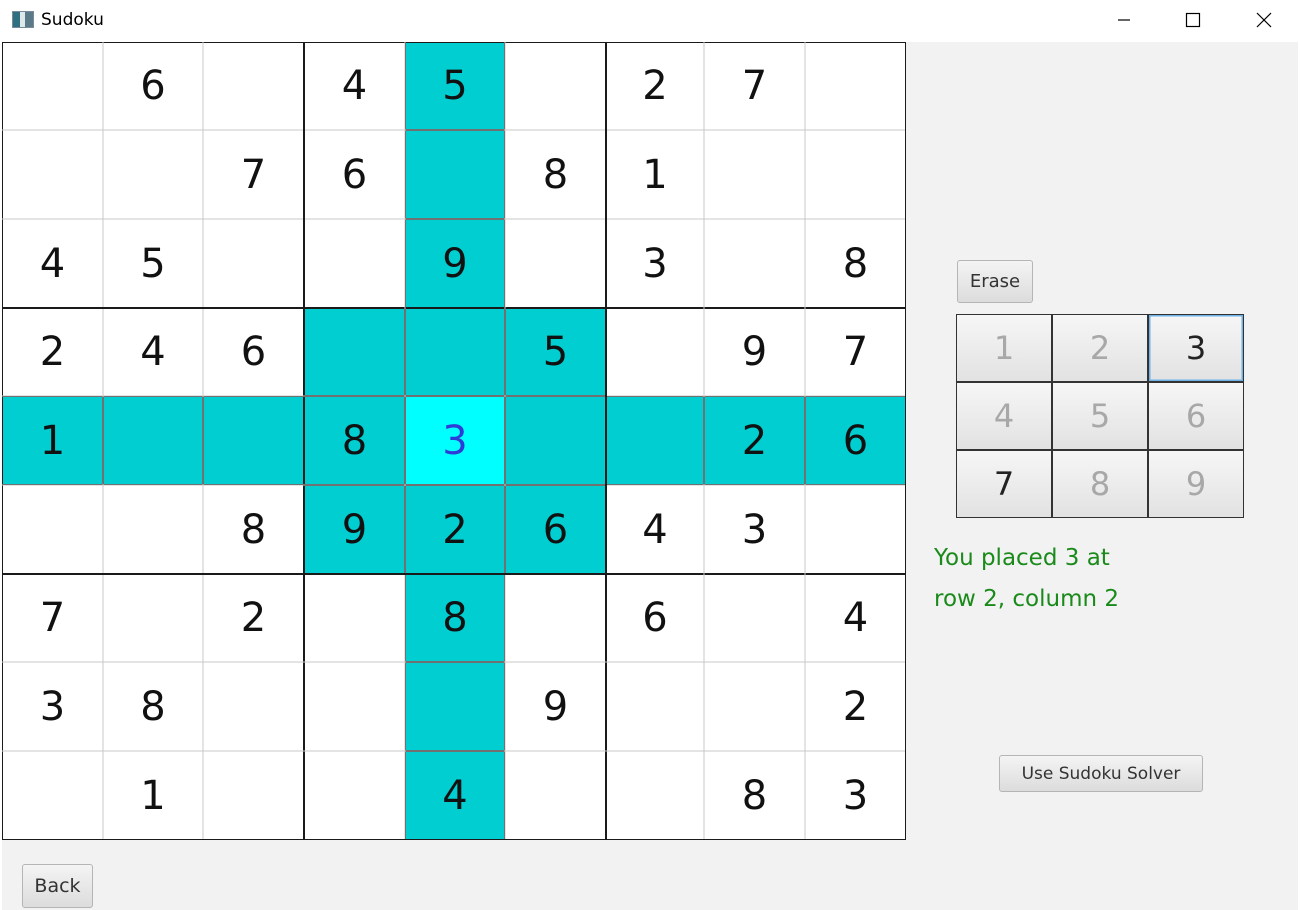 This screenshot has width=1300, height=910. Describe the element at coordinates (754, 706) in the screenshot. I see `cell-r8-c8` at that location.